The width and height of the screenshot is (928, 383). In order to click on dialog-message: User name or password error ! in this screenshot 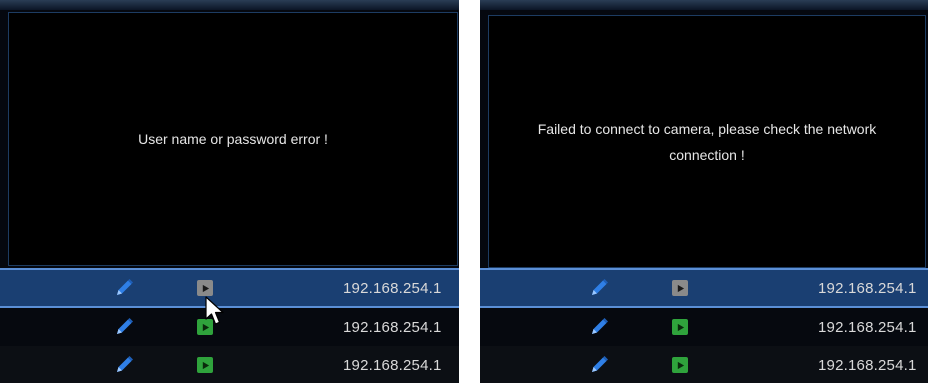, I will do `click(233, 139)`.